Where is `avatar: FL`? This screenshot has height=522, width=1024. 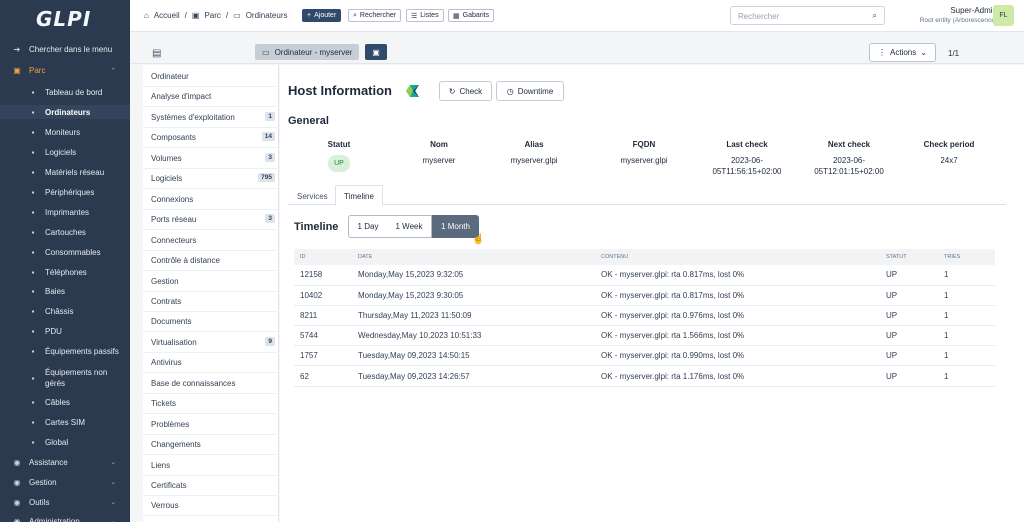 avatar: FL is located at coordinates (1003, 15).